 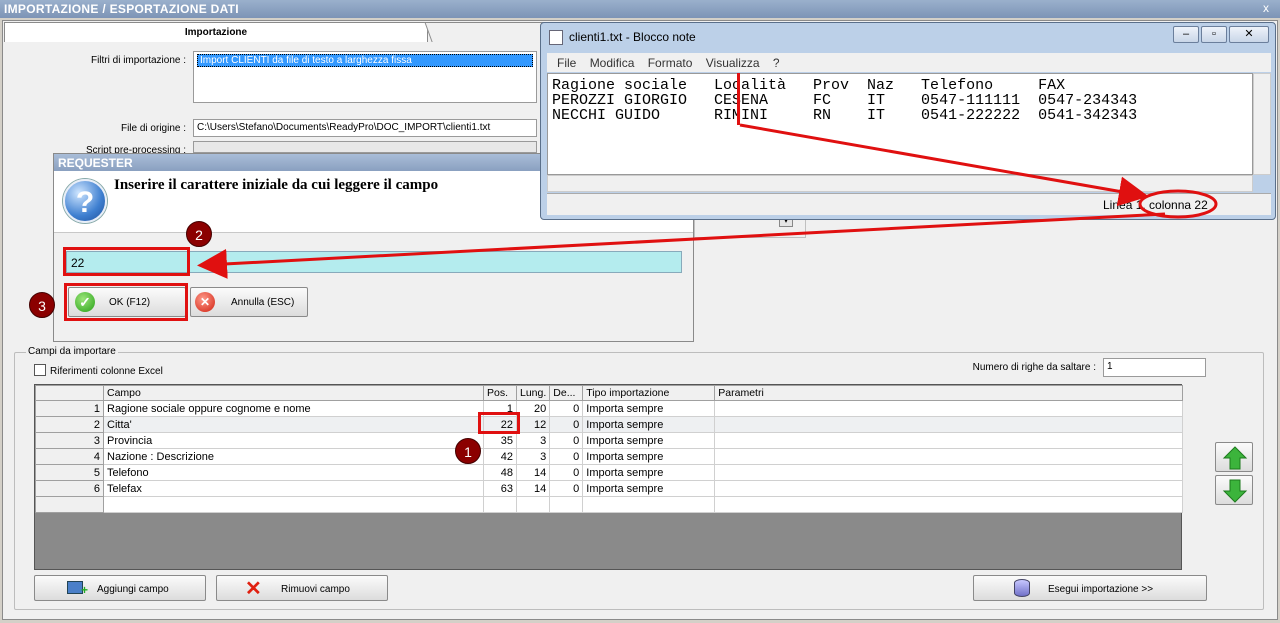 What do you see at coordinates (944, 165) in the screenshot?
I see `arrow-to-status` at bounding box center [944, 165].